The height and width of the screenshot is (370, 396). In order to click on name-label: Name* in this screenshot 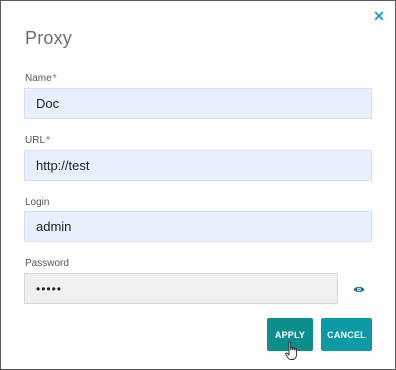, I will do `click(41, 78)`.